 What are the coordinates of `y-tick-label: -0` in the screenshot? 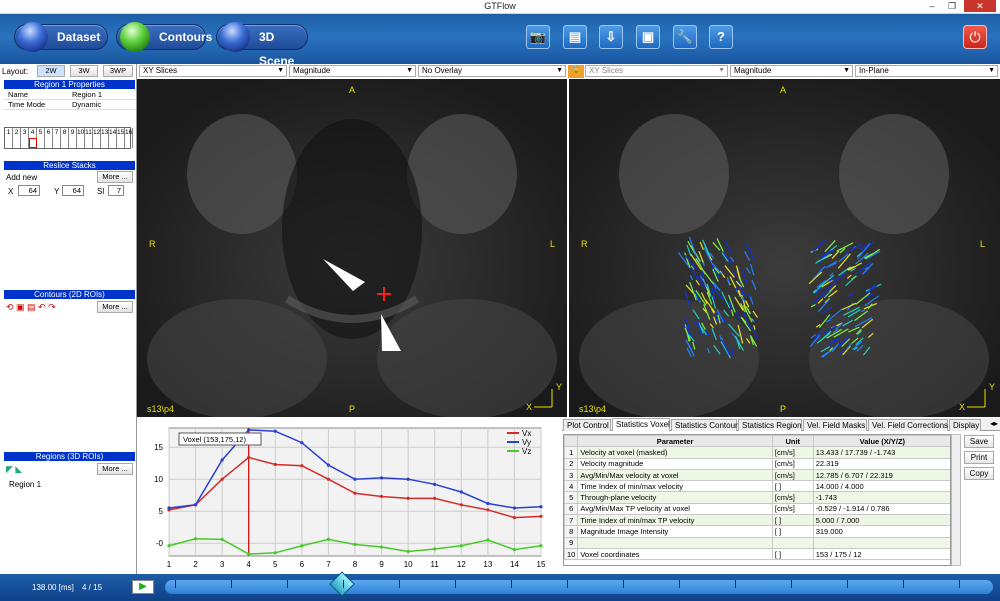 It's located at (160, 543).